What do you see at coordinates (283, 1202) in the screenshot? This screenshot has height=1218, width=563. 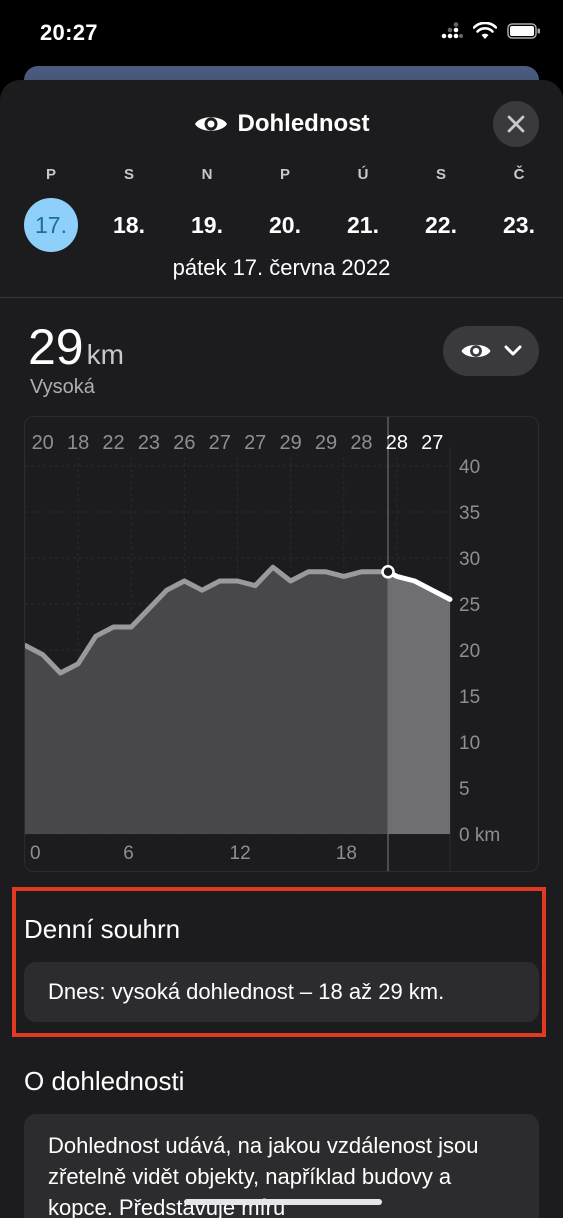 I see `home-indicator` at bounding box center [283, 1202].